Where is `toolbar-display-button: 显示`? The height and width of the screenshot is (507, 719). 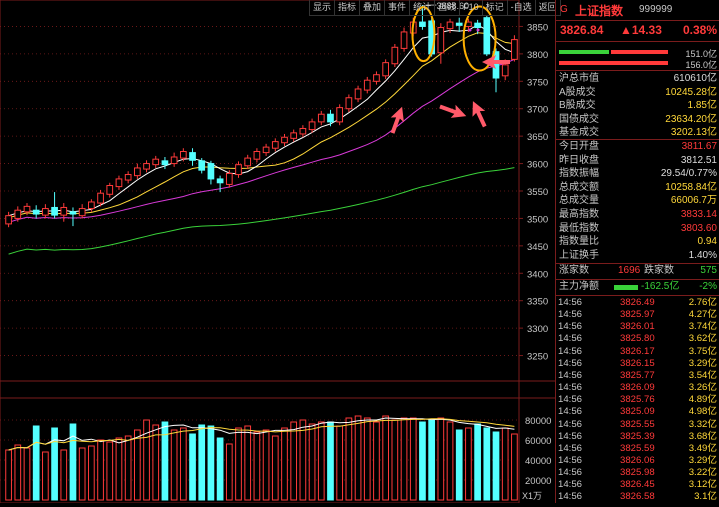
toolbar-display-button: 显示 is located at coordinates (323, 8).